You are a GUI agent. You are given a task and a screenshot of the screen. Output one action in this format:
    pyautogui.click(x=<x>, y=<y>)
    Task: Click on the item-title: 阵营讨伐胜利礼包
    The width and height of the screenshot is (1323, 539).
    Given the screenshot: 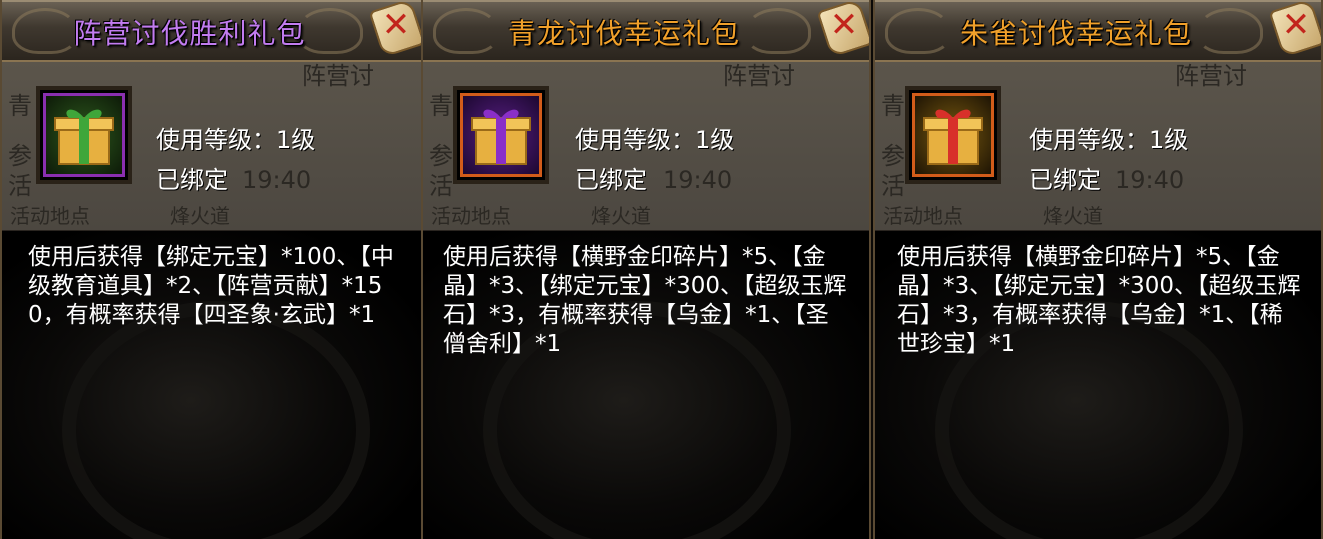 What is the action you would take?
    pyautogui.click(x=189, y=33)
    